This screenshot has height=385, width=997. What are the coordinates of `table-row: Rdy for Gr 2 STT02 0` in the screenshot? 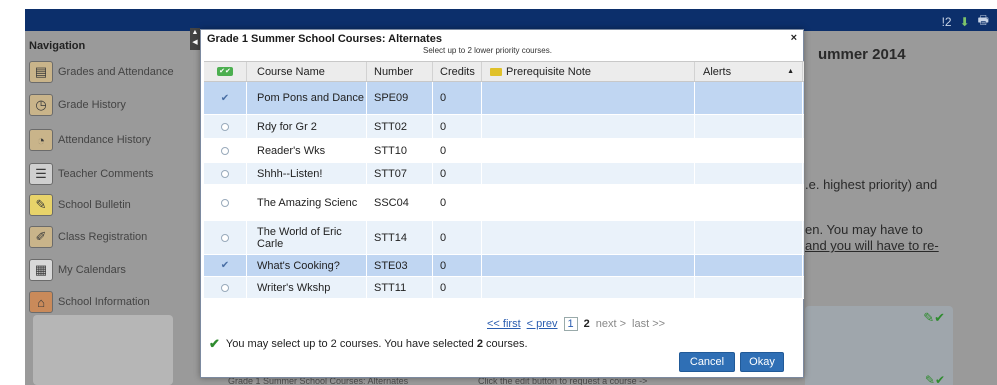 It's located at (504, 127).